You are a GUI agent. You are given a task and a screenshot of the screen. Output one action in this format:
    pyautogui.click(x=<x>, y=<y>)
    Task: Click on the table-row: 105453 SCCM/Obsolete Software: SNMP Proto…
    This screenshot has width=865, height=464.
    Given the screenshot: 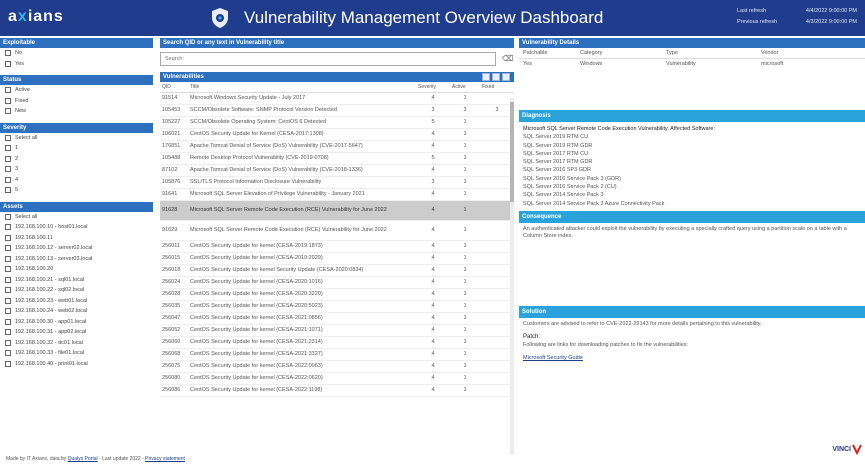 What is the action you would take?
    pyautogui.click(x=337, y=110)
    